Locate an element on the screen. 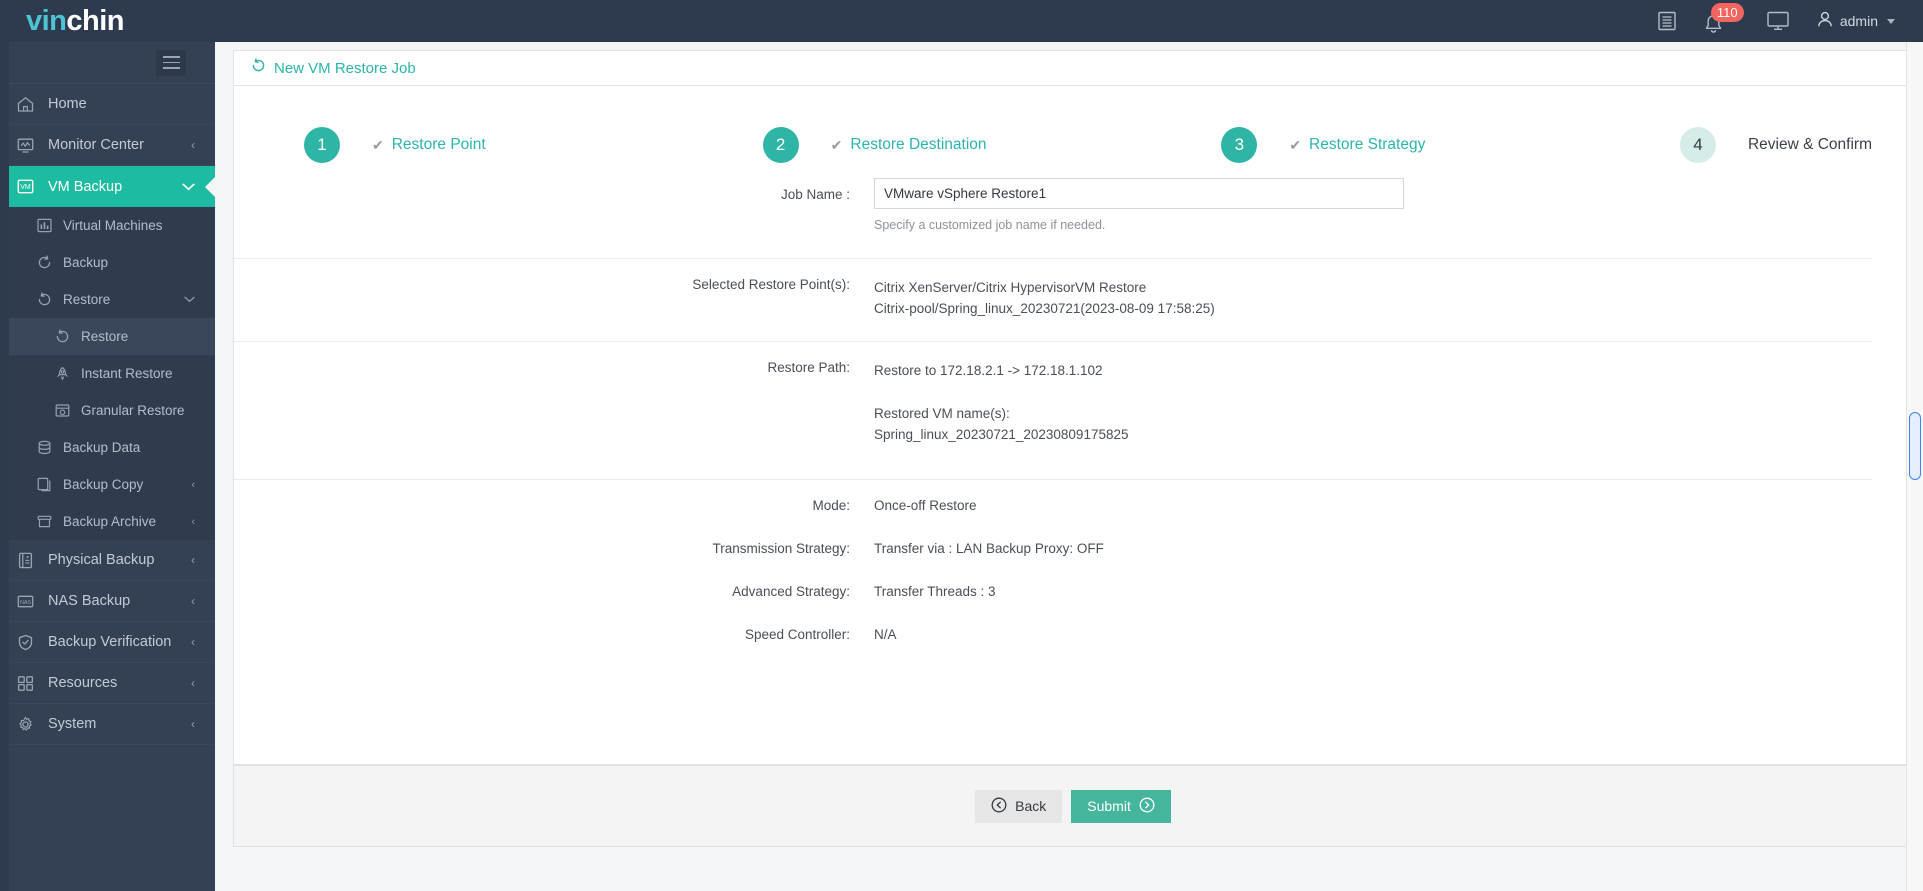 The image size is (1923, 891). monitor-icon is located at coordinates (1778, 21).